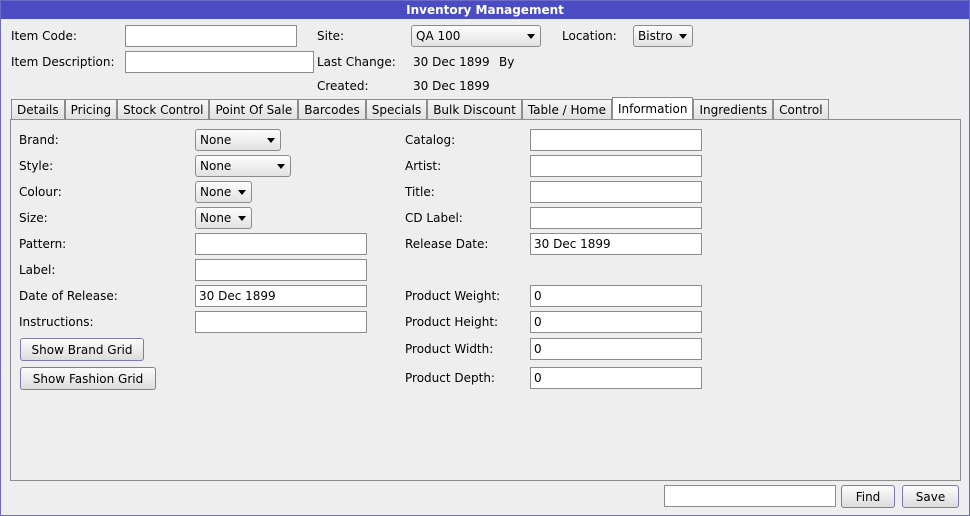 Image resolution: width=970 pixels, height=516 pixels. Describe the element at coordinates (420, 192) in the screenshot. I see `title-label: Title:` at that location.